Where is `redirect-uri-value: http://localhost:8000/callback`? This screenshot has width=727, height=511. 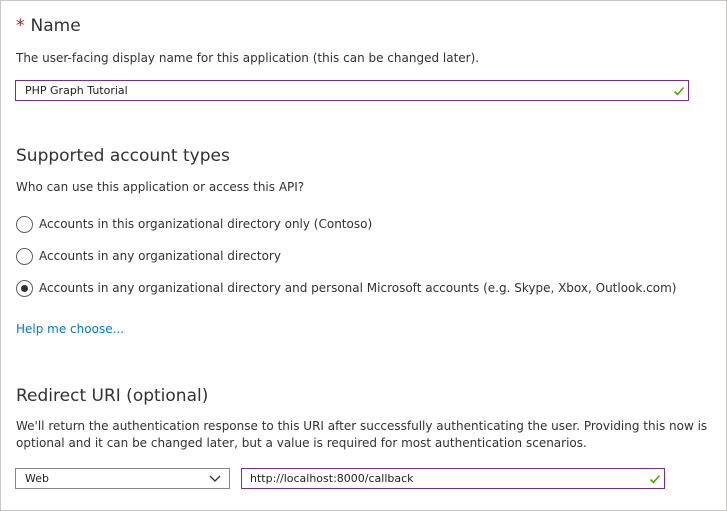 redirect-uri-value: http://localhost:8000/callback is located at coordinates (332, 478).